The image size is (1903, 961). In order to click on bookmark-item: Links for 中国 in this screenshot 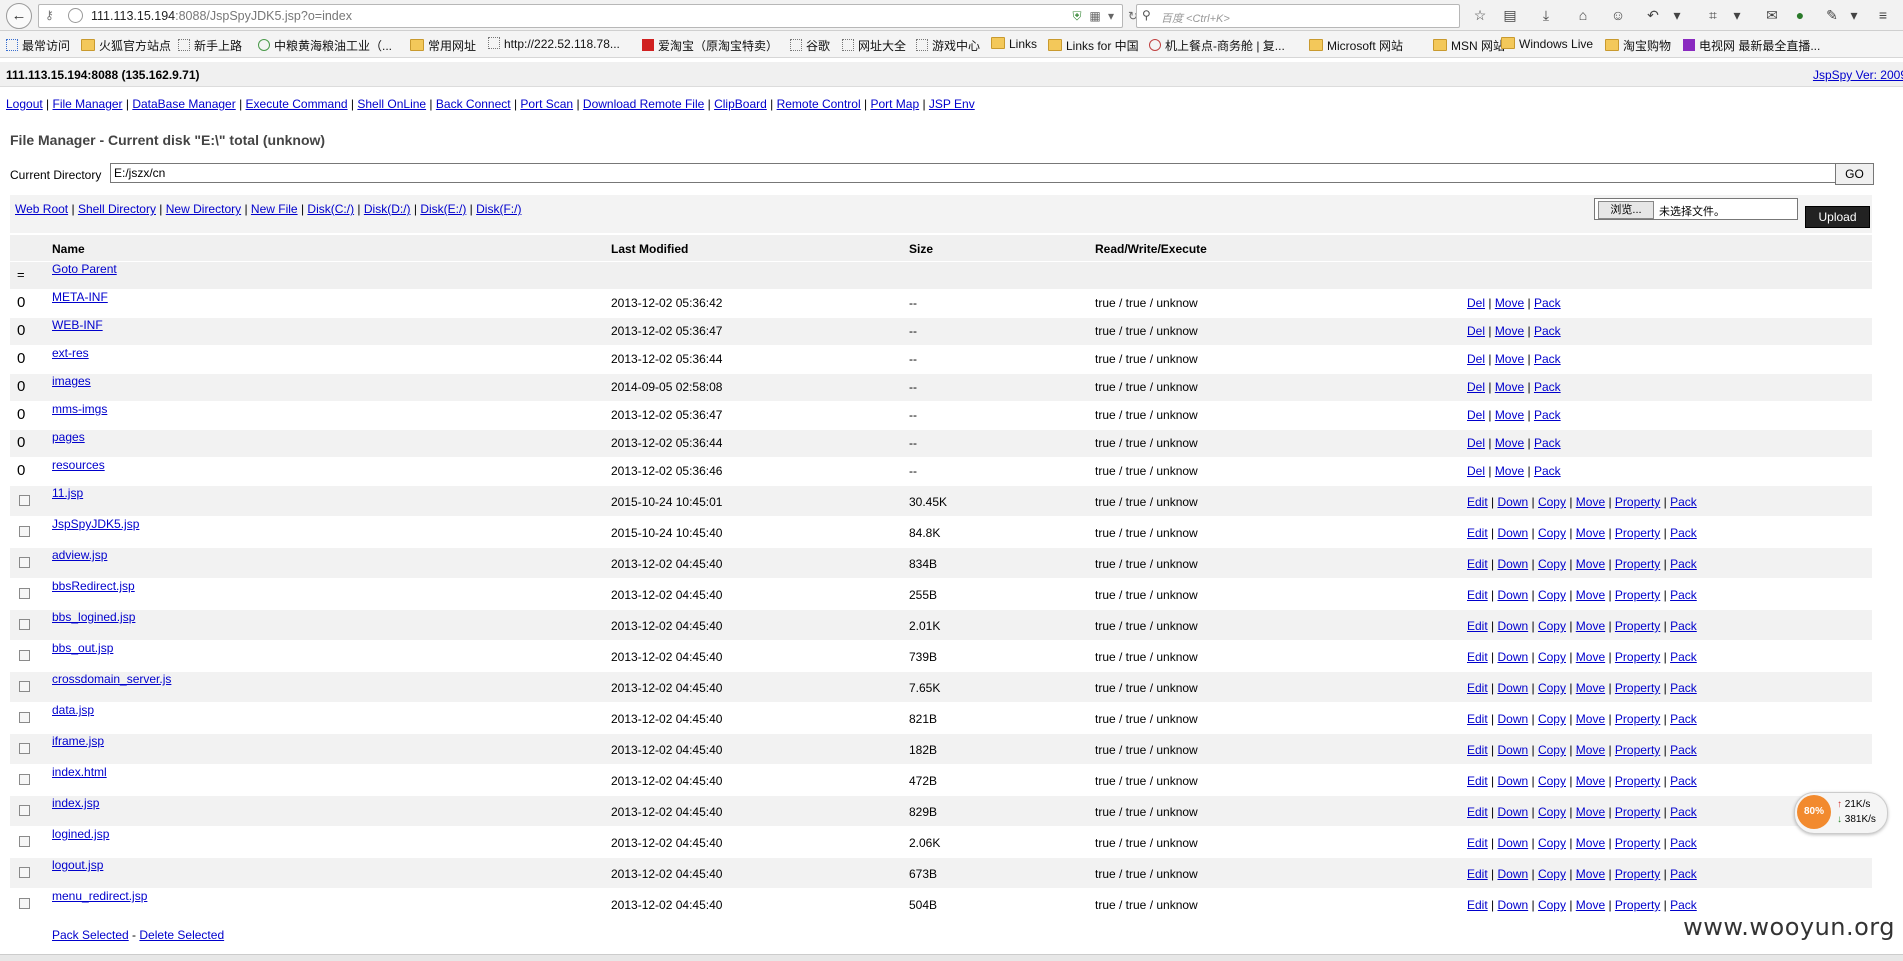, I will do `click(1093, 45)`.